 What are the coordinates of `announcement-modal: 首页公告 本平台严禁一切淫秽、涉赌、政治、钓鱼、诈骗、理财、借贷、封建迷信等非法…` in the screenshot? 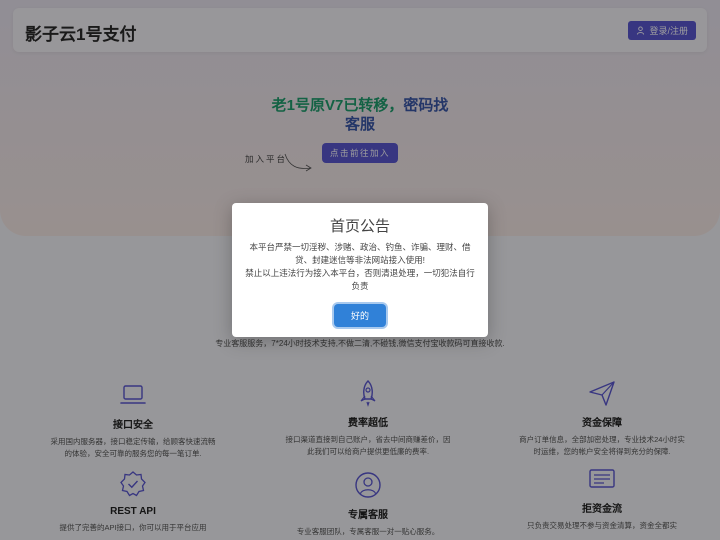 It's located at (360, 270).